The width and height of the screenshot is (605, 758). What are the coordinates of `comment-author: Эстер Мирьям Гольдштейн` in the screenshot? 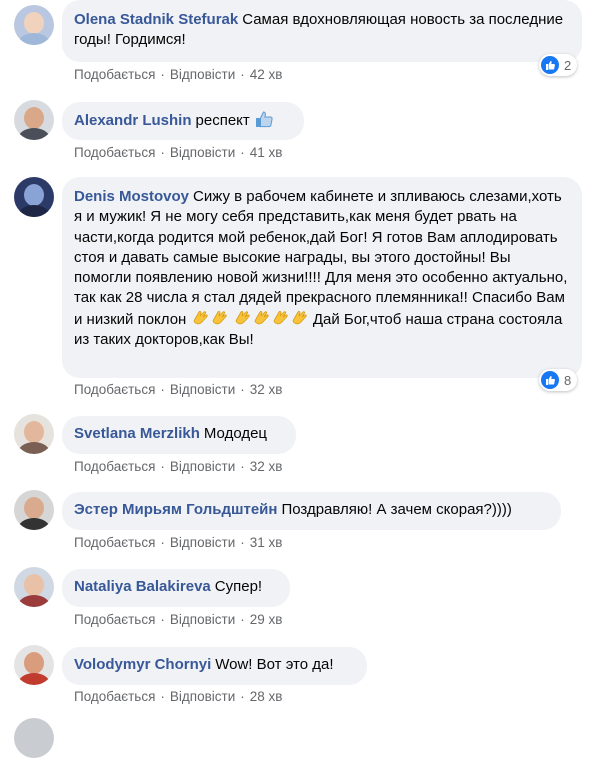 It's located at (175, 509).